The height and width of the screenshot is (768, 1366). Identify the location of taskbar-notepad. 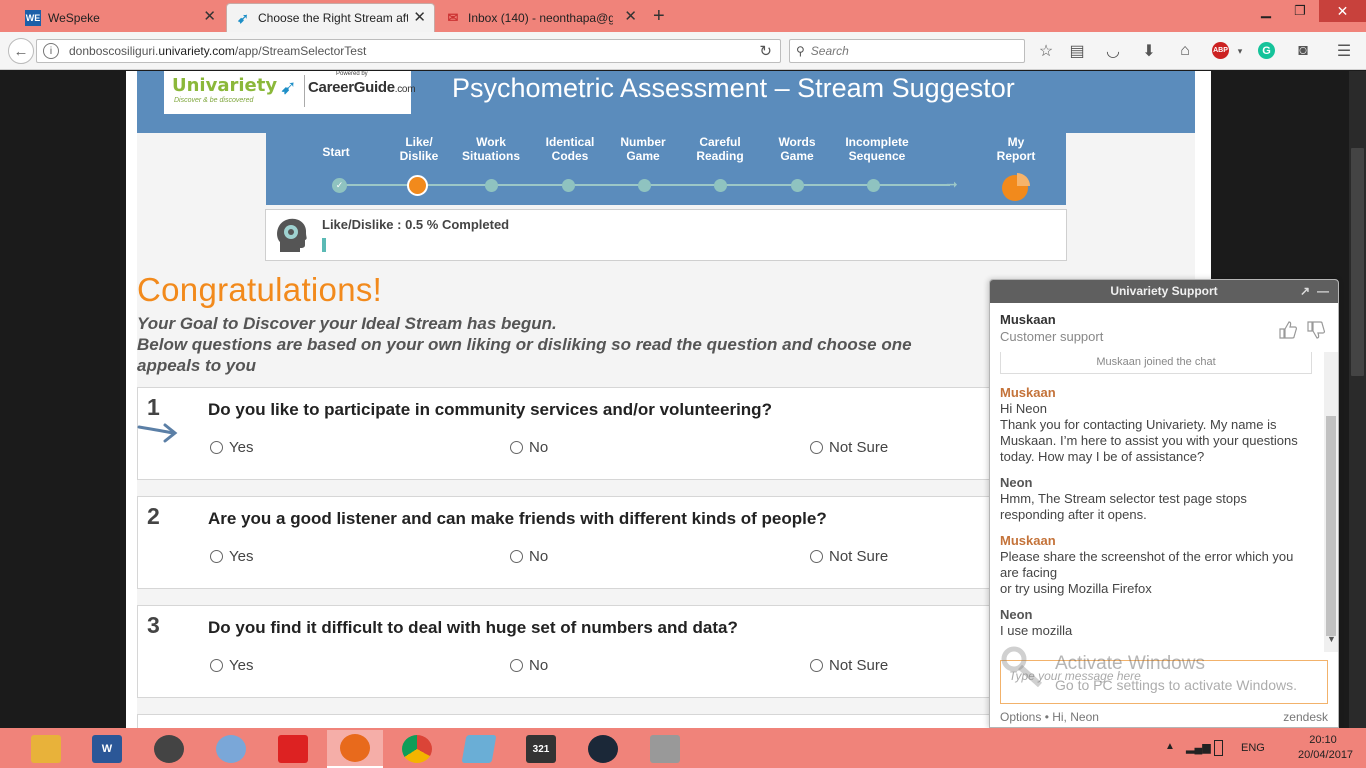
(479, 749).